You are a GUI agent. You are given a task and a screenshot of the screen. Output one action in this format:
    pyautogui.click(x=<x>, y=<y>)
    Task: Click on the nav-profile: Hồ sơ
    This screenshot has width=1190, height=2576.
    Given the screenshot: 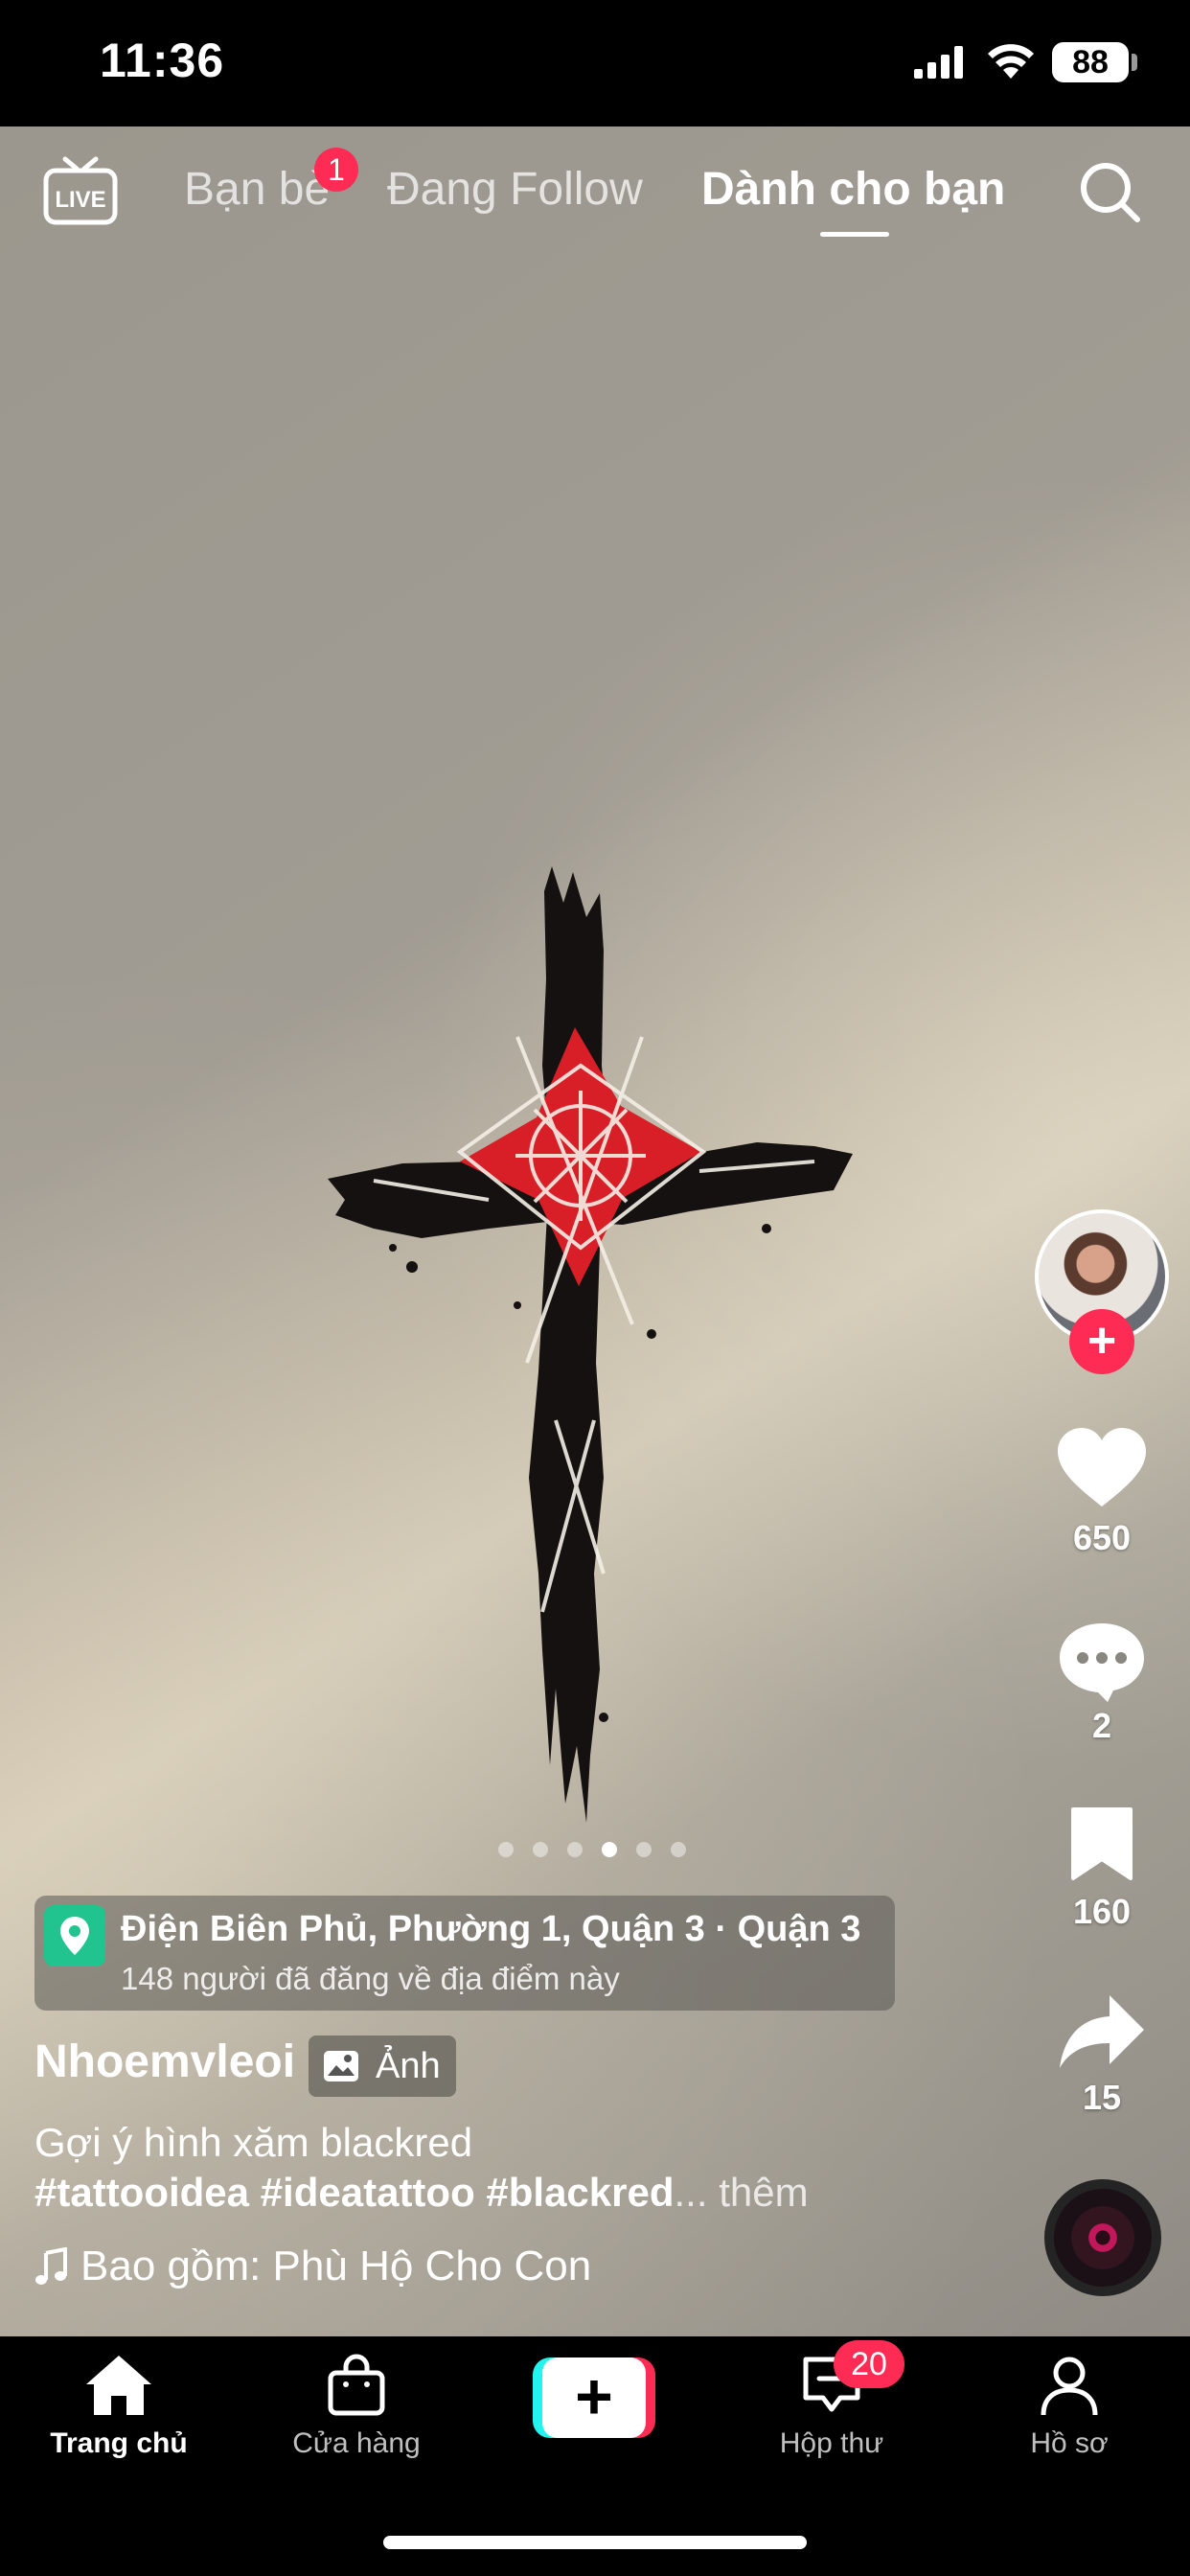 What is the action you would take?
    pyautogui.click(x=1069, y=2407)
    